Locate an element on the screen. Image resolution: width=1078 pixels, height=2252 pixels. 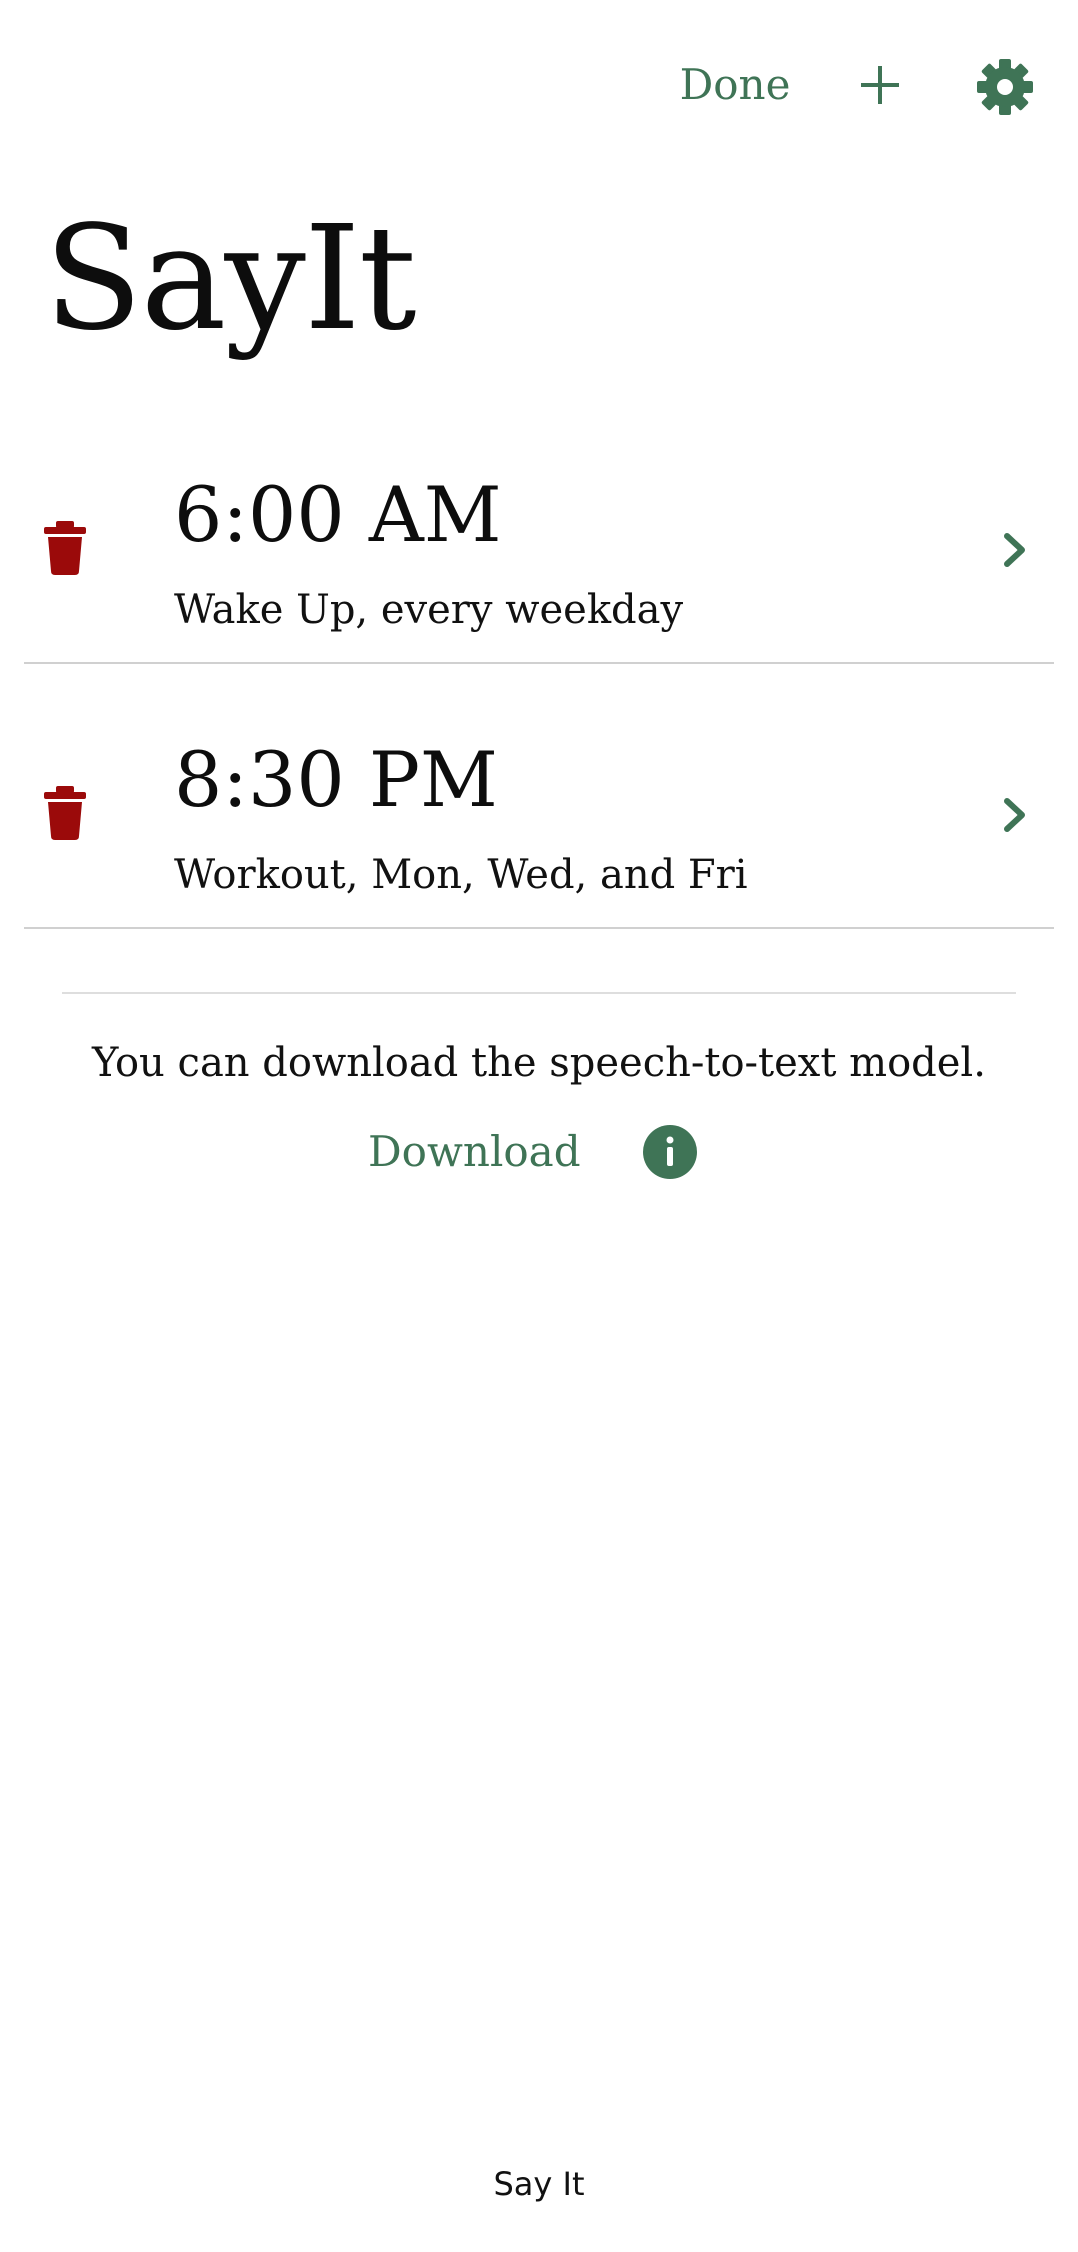
add-alarm-button is located at coordinates (880, 85).